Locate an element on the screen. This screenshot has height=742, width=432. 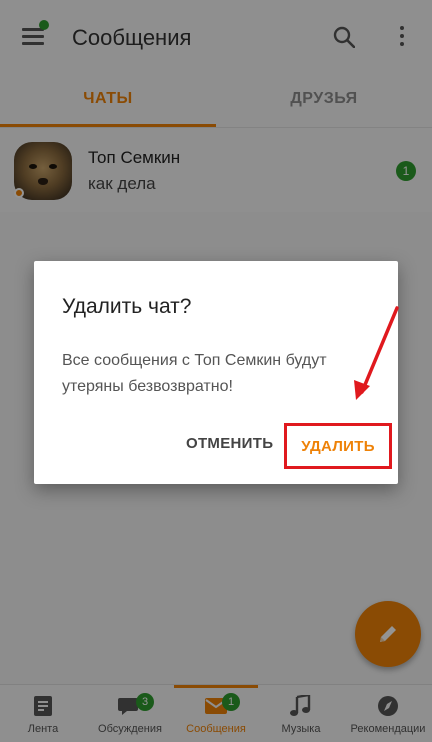
annotation-arrow-icon is located at coordinates (376, 353).